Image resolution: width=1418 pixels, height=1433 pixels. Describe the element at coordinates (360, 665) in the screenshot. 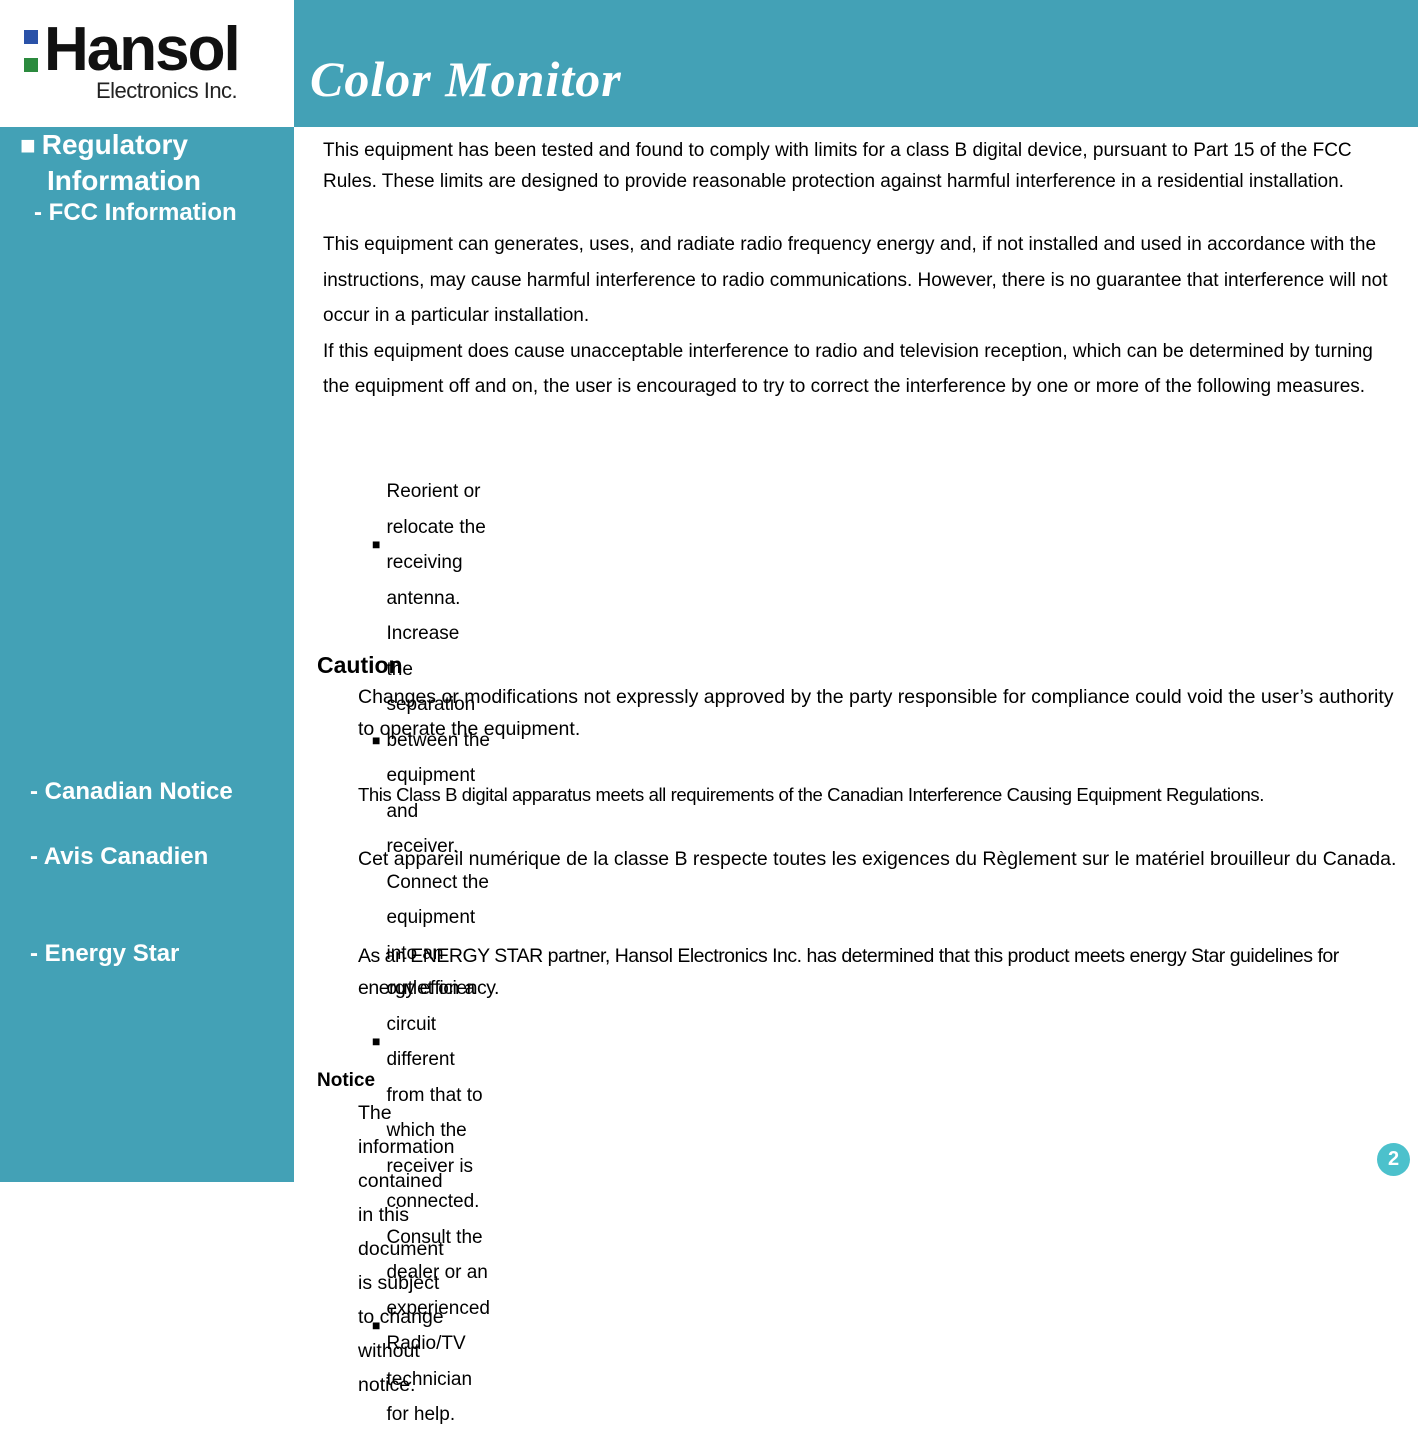

I see `caution-heading: Caution` at that location.